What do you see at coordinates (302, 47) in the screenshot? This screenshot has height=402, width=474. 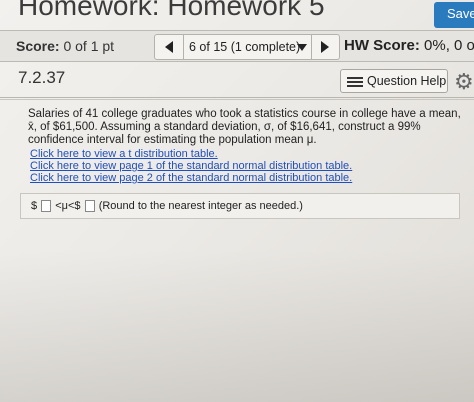 I see `chevron-down-icon` at bounding box center [302, 47].